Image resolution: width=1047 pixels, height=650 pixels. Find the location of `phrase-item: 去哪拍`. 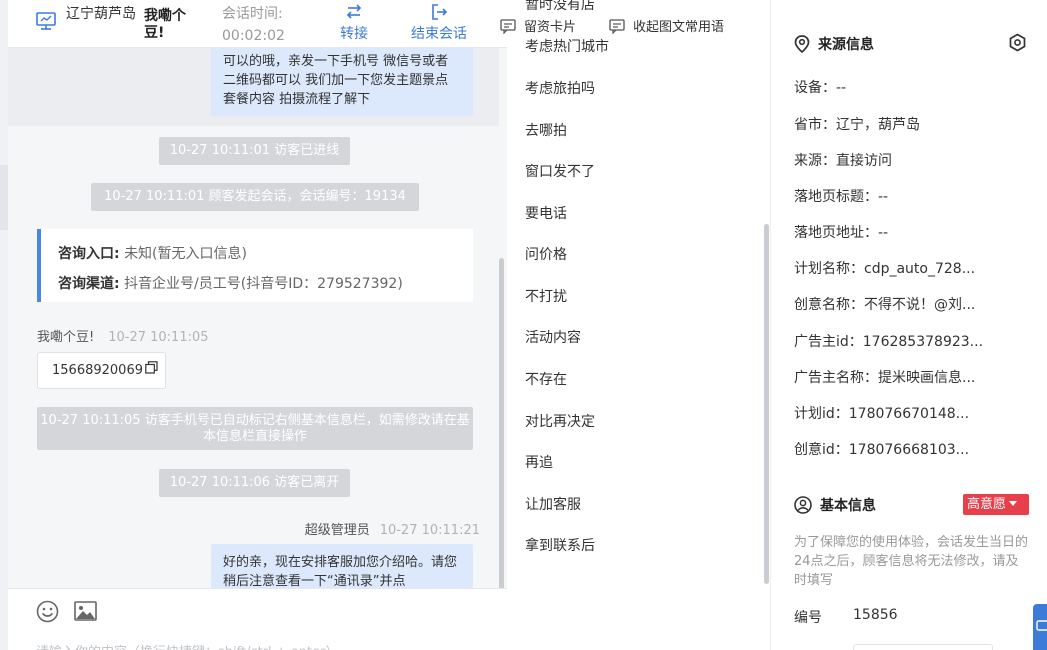

phrase-item: 去哪拍 is located at coordinates (546, 130).